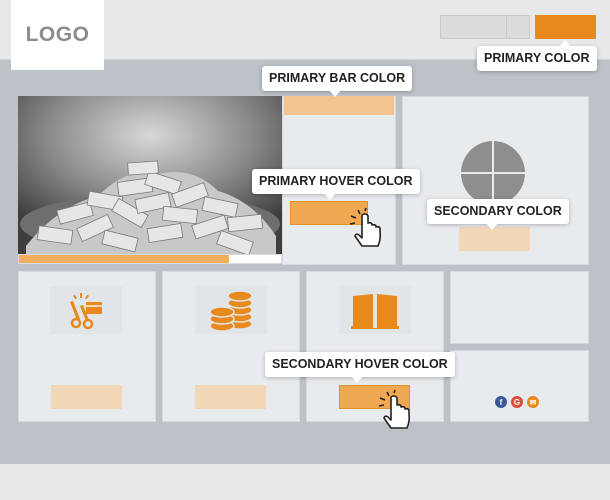  I want to click on secondary-button, so click(494, 239).